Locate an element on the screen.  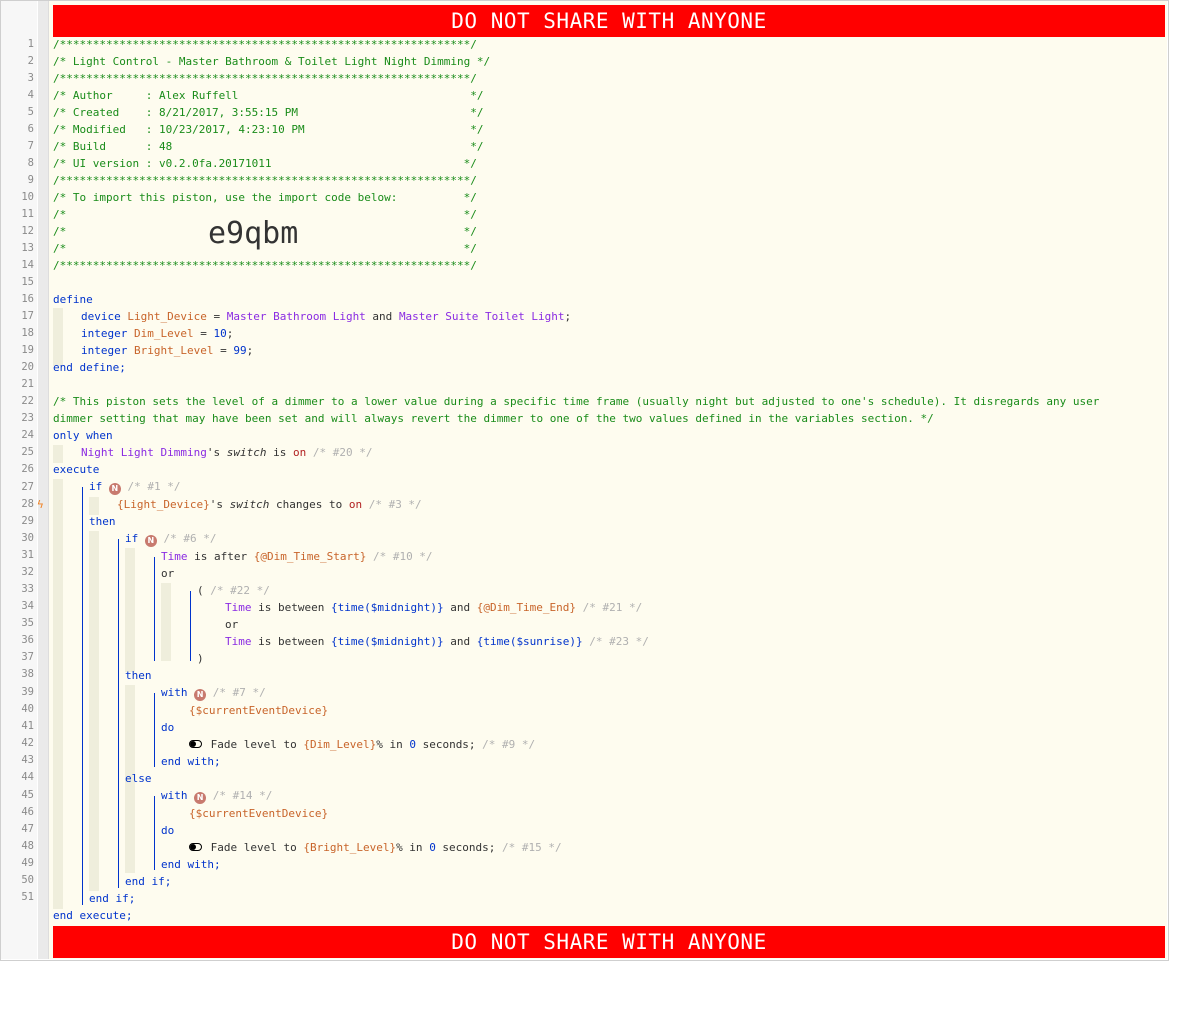
line-number: 30 is located at coordinates (27, 538).